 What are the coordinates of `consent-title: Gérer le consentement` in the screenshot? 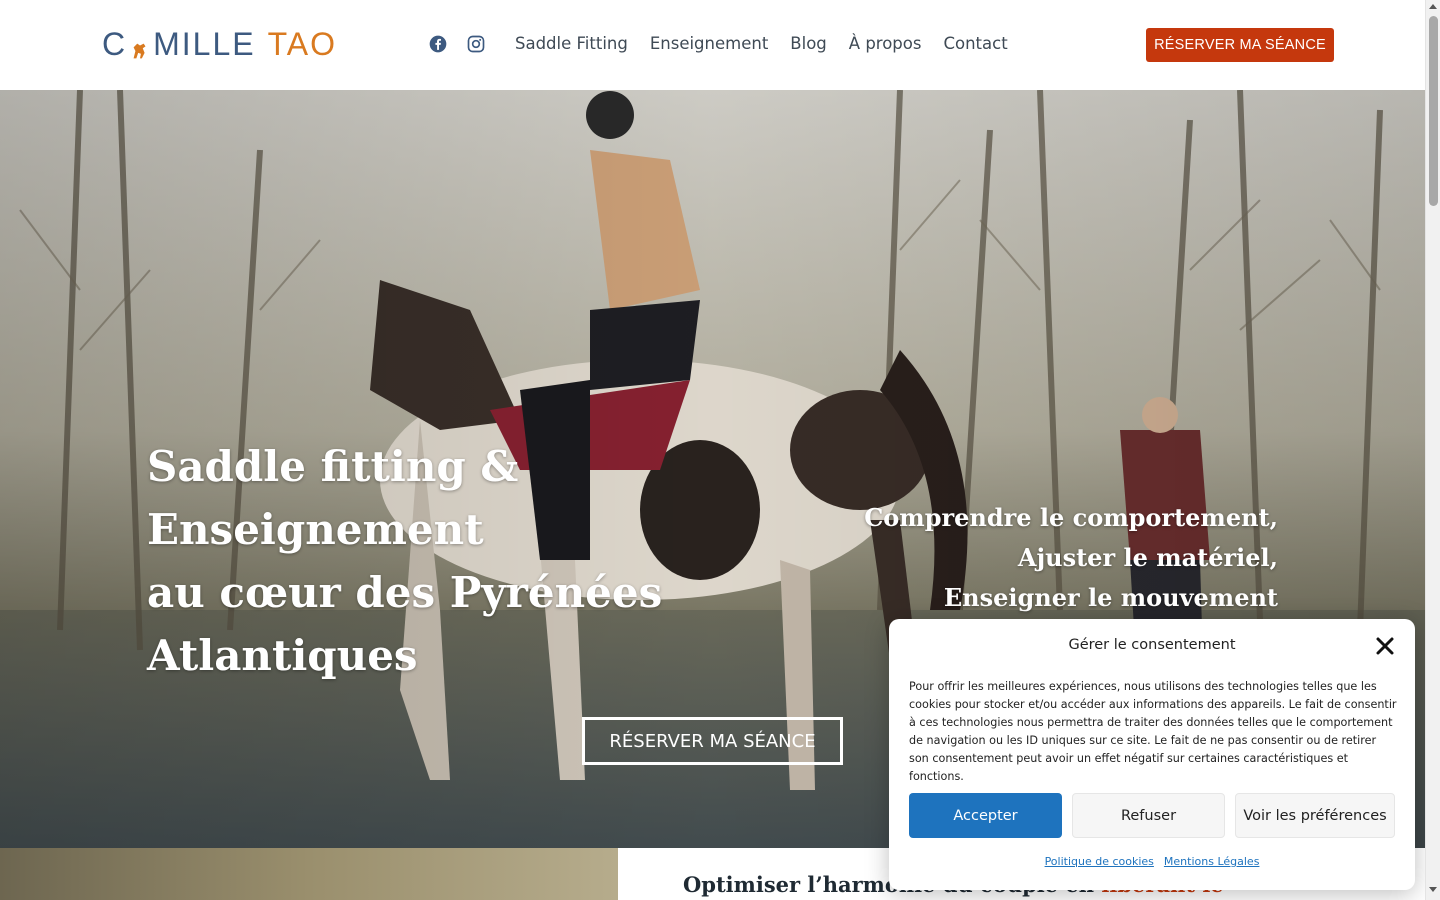 It's located at (1152, 645).